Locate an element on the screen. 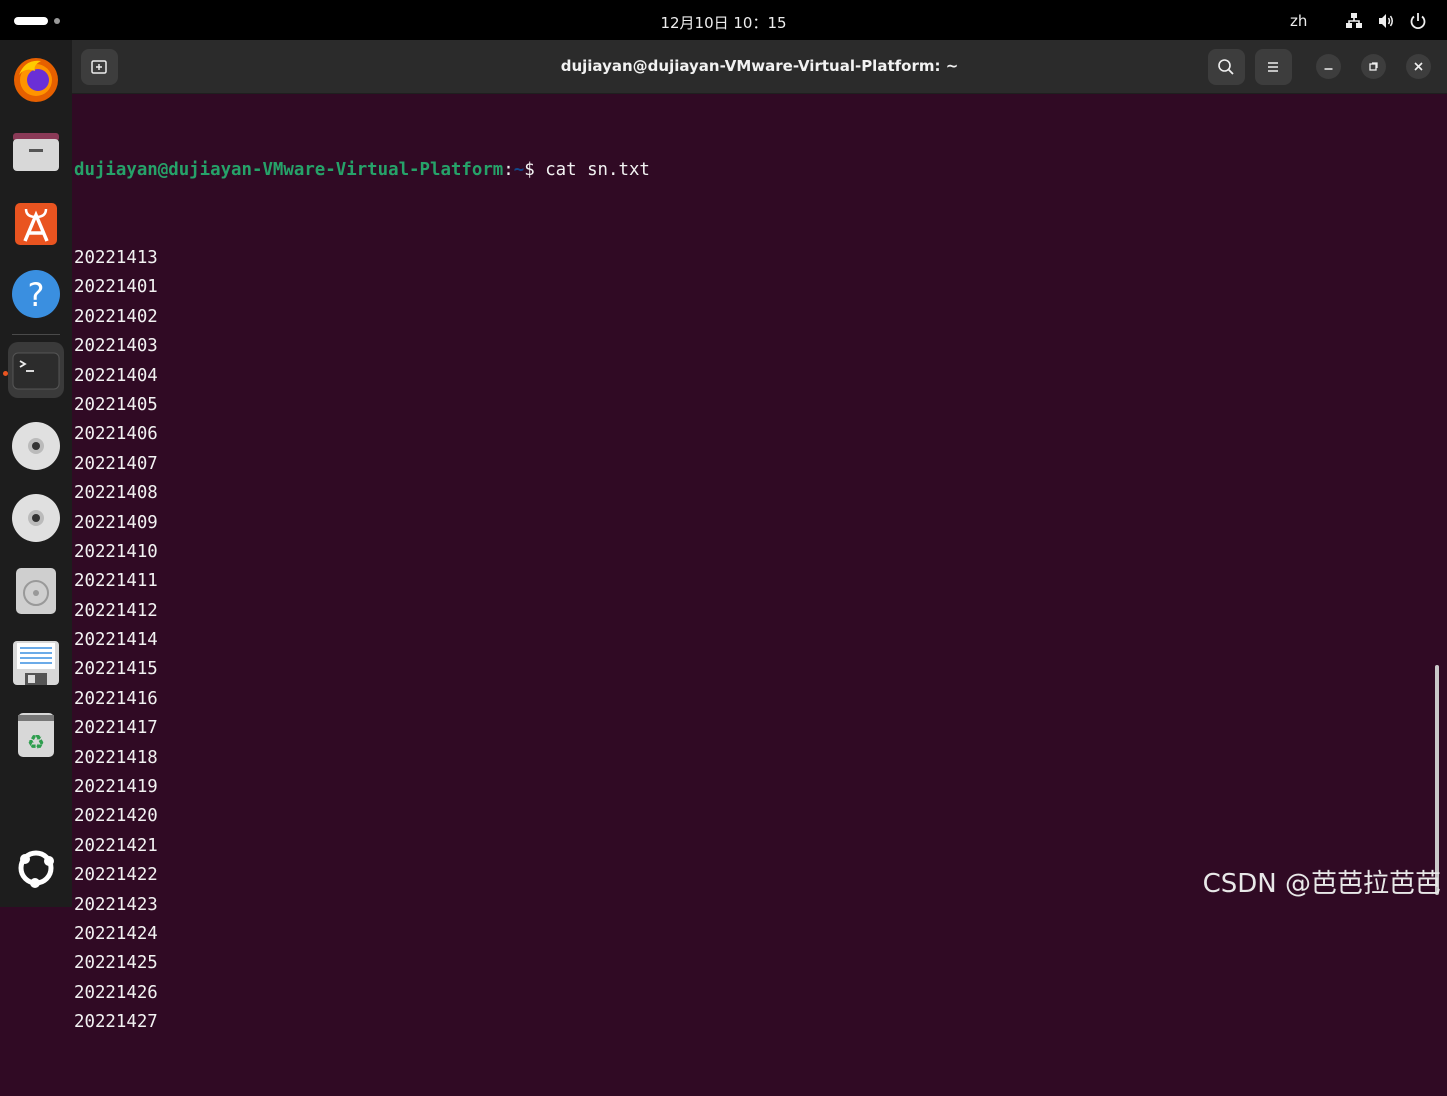 This screenshot has height=1096, width=1447. output-line: 20221403 is located at coordinates (116, 346).